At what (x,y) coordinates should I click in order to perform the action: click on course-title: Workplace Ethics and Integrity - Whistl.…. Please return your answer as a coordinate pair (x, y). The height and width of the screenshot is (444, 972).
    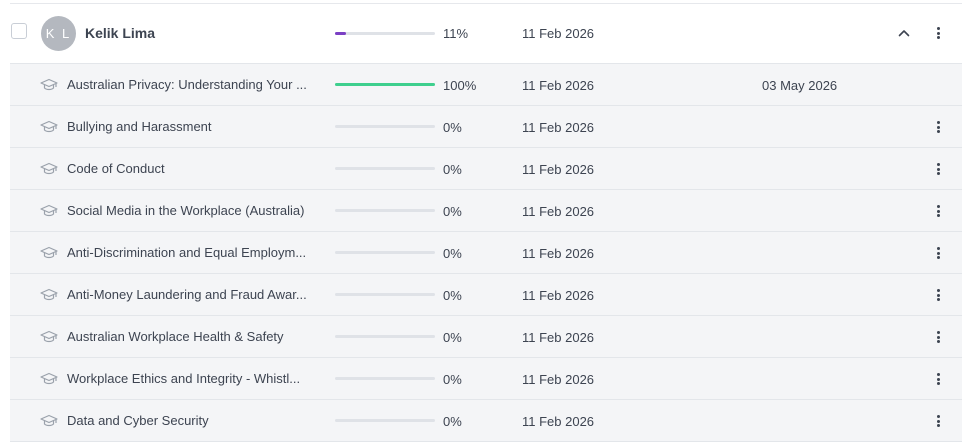
    Looking at the image, I should click on (184, 378).